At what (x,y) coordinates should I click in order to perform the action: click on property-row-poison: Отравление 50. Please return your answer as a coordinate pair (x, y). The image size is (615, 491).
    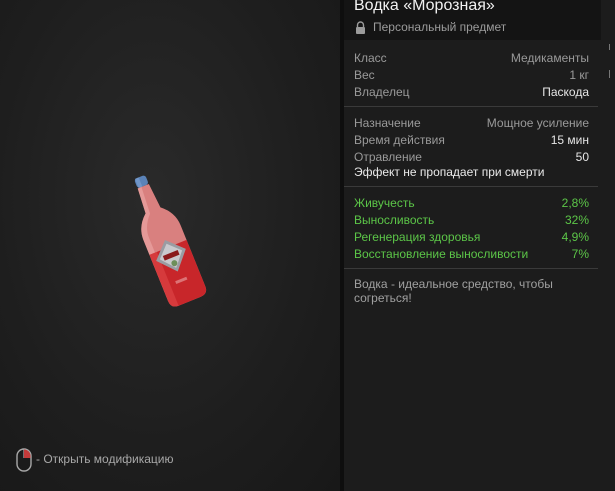
    Looking at the image, I should click on (471, 158).